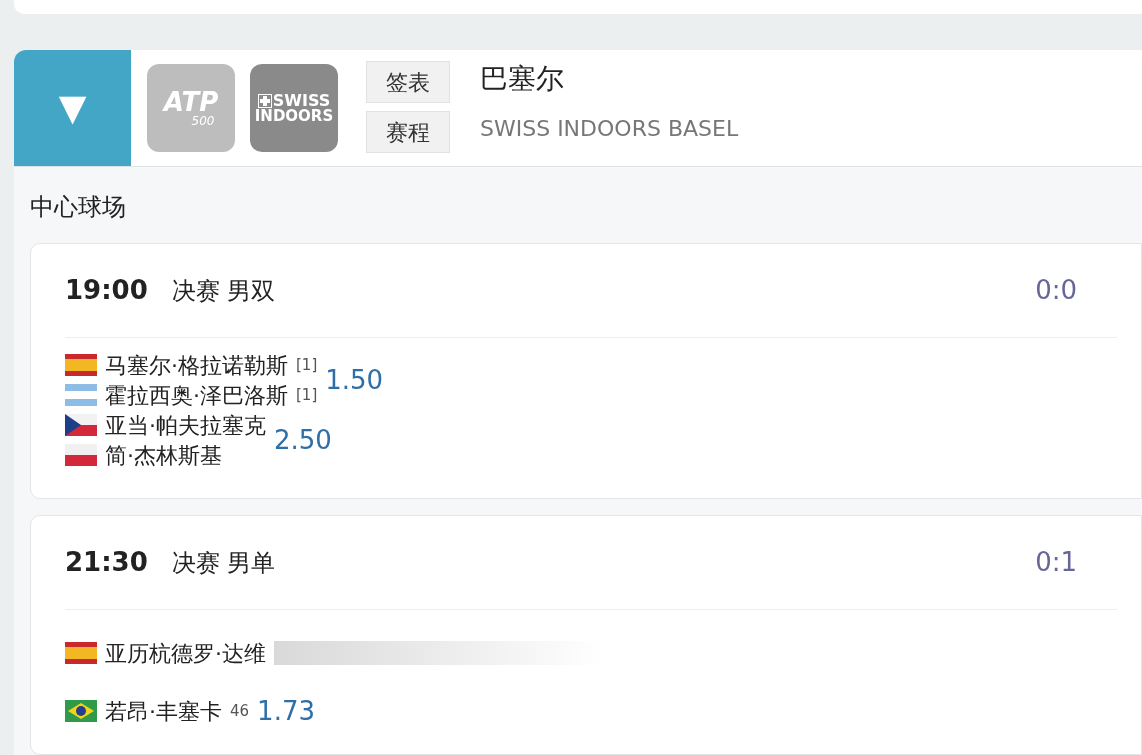  I want to click on event-logo: SWISS INDOORS, so click(294, 108).